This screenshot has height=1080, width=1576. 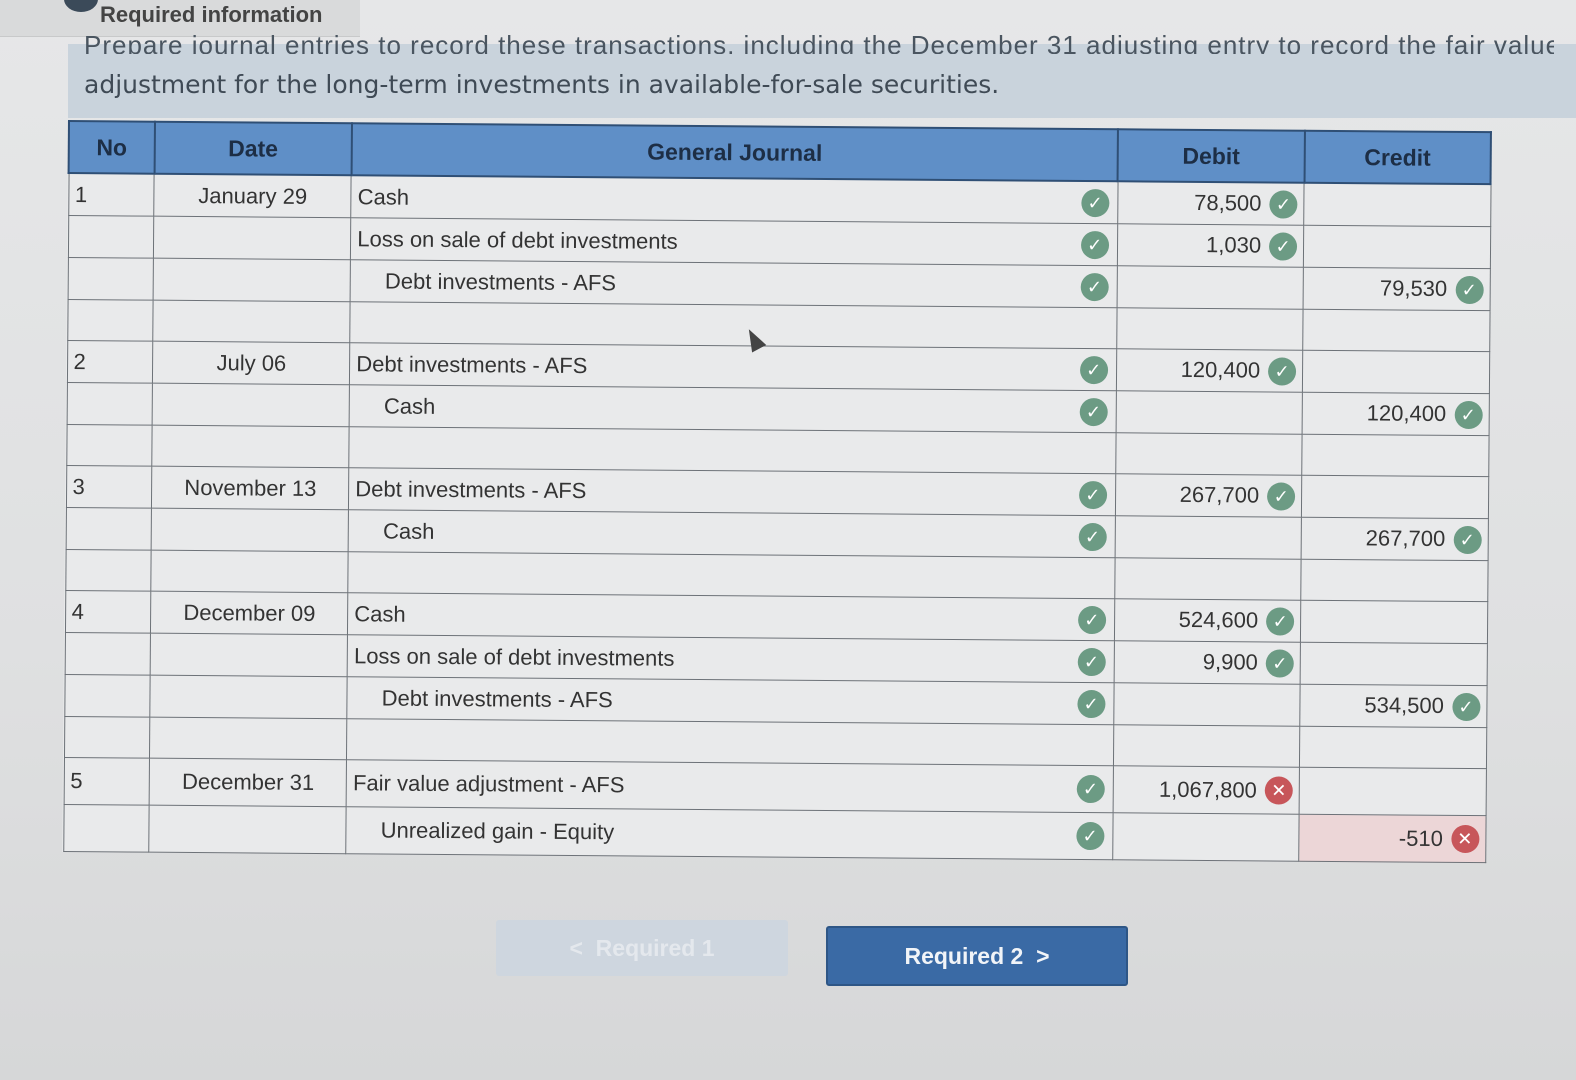 What do you see at coordinates (253, 195) in the screenshot?
I see `date-cell: January 29` at bounding box center [253, 195].